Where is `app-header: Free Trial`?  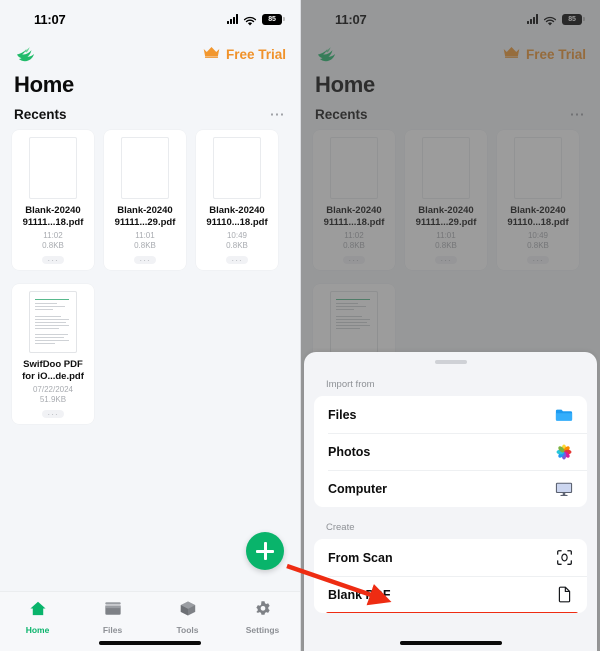 app-header: Free Trial is located at coordinates (150, 52).